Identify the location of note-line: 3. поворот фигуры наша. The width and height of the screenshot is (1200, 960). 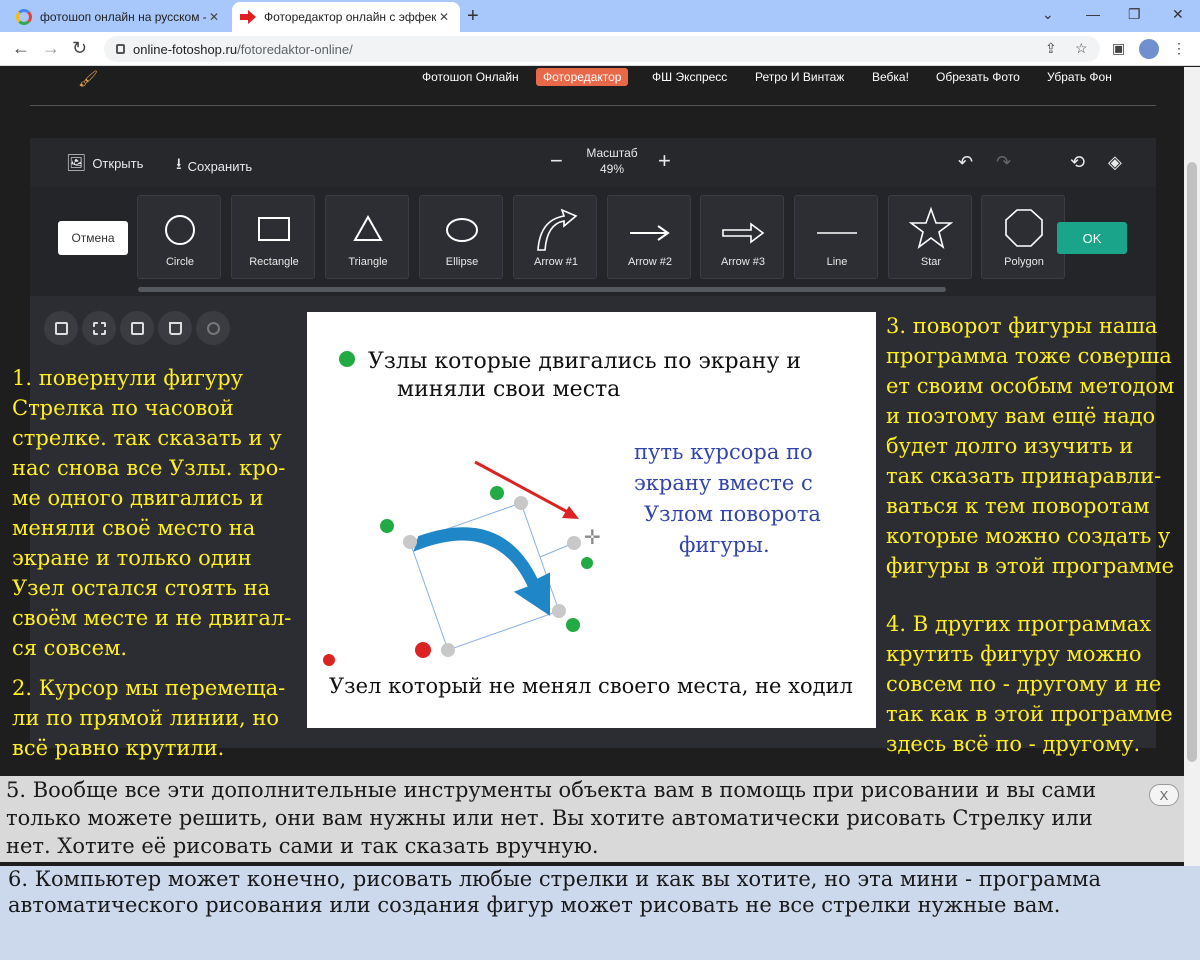
(1022, 326).